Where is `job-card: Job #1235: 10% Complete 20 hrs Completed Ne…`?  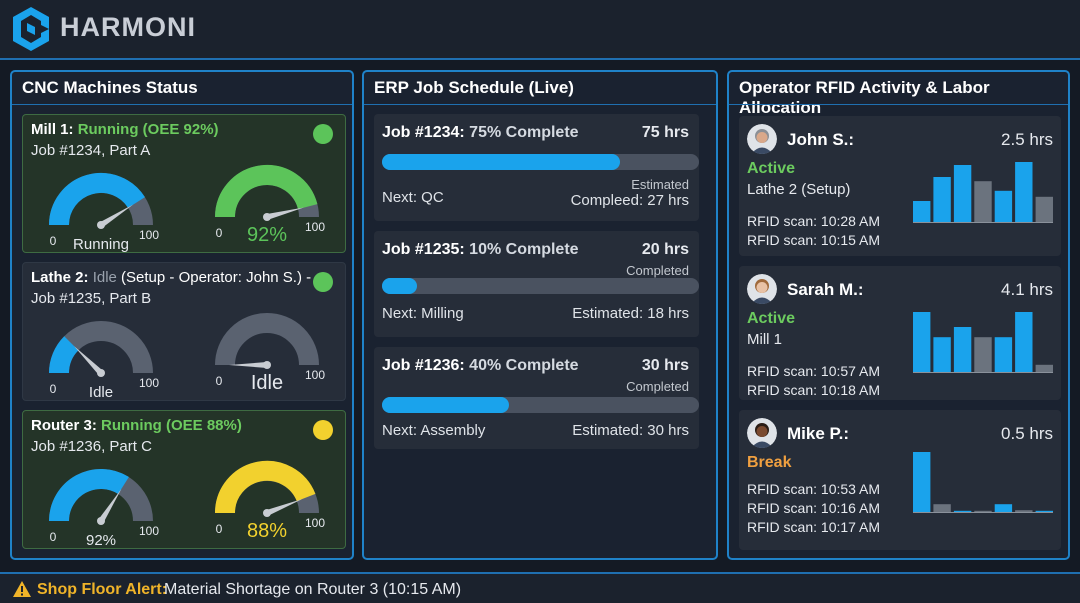
job-card: Job #1235: 10% Complete 20 hrs Completed Ne… is located at coordinates (536, 284).